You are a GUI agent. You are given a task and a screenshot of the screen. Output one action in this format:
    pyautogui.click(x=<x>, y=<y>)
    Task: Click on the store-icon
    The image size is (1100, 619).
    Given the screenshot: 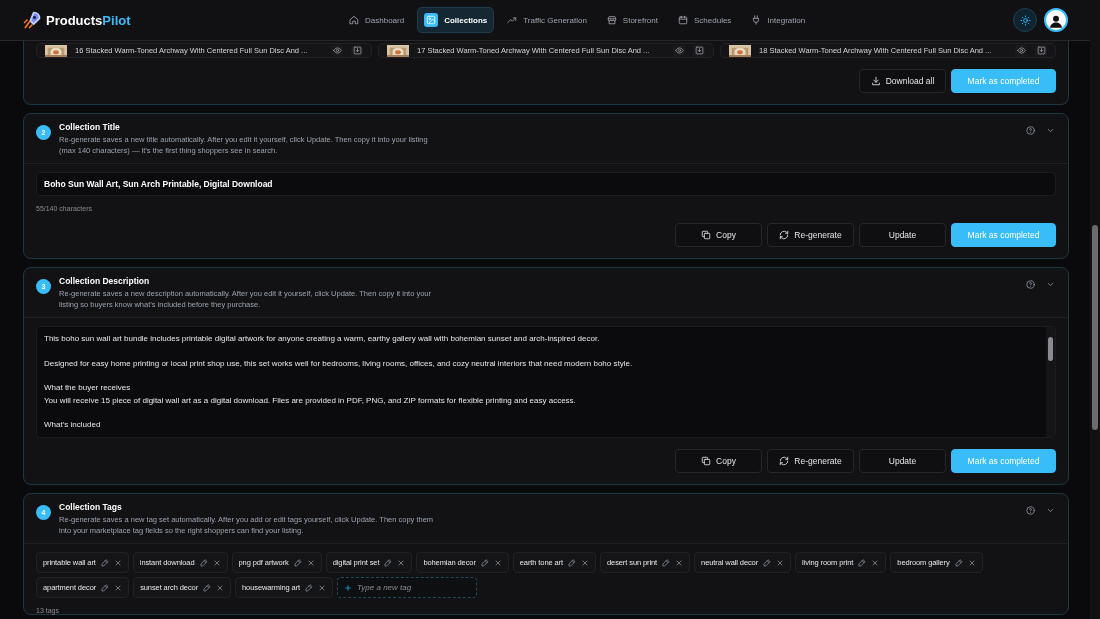 What is the action you would take?
    pyautogui.click(x=611, y=20)
    